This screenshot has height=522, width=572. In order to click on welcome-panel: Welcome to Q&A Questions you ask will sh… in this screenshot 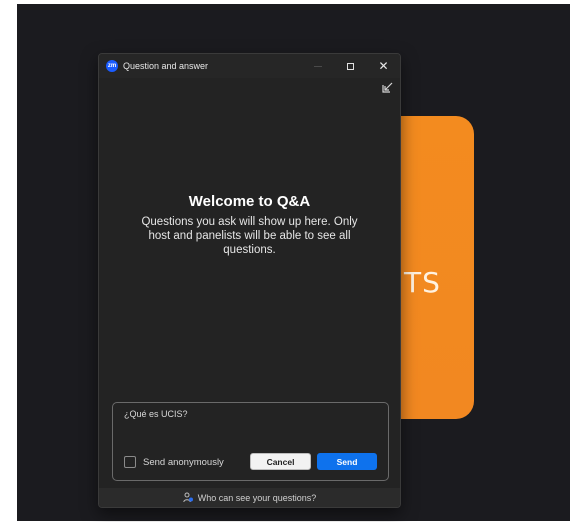, I will do `click(249, 225)`.